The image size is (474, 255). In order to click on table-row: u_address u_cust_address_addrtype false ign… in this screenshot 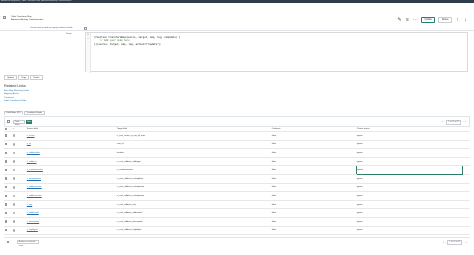, I will do `click(237, 162)`.